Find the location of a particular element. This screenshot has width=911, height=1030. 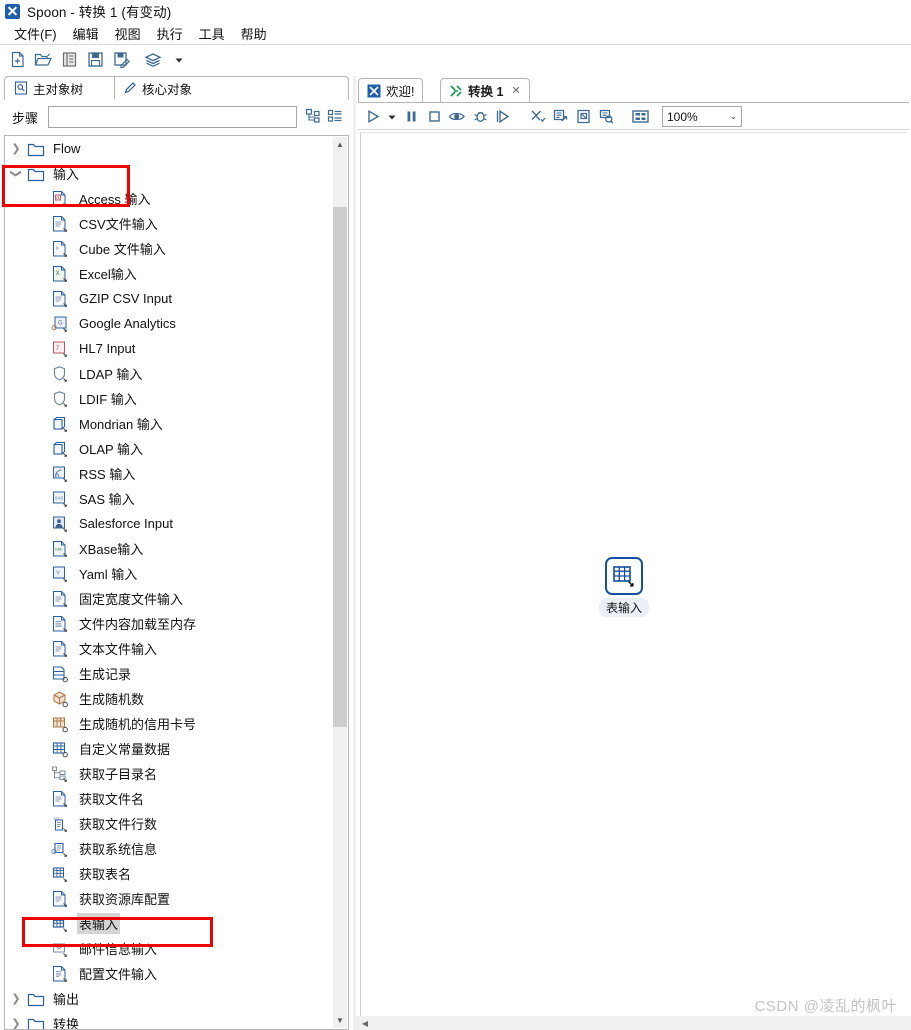

tree-step-row: 文件内容加载至内存 is located at coordinates (170, 623).